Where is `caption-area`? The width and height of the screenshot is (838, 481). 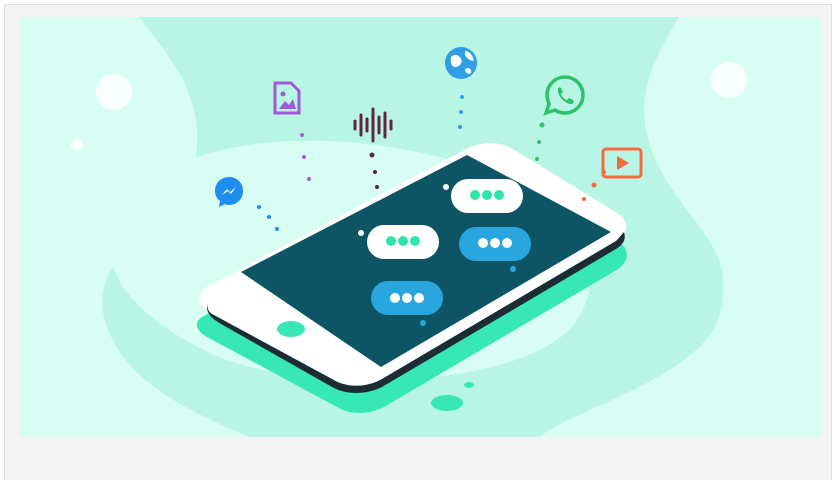 caption-area is located at coordinates (418, 457).